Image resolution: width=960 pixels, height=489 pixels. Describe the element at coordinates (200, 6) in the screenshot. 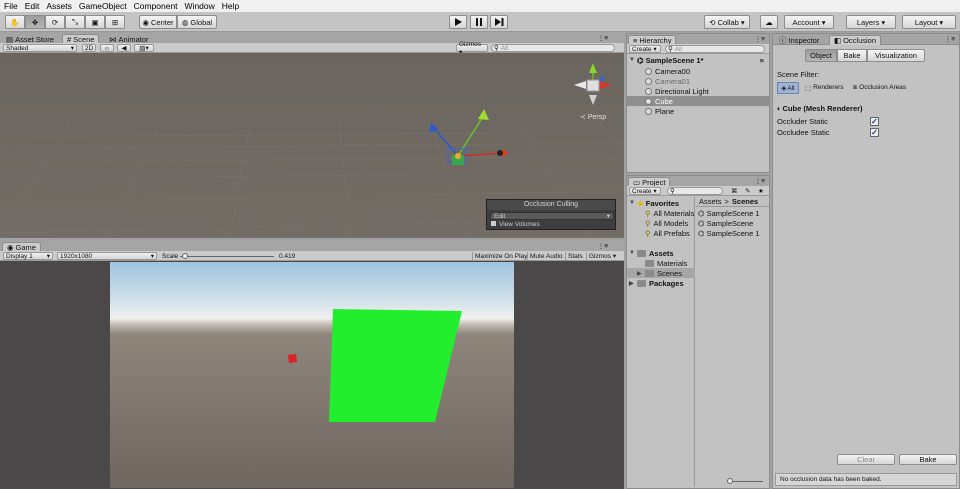

I see `menu-window: Window` at that location.